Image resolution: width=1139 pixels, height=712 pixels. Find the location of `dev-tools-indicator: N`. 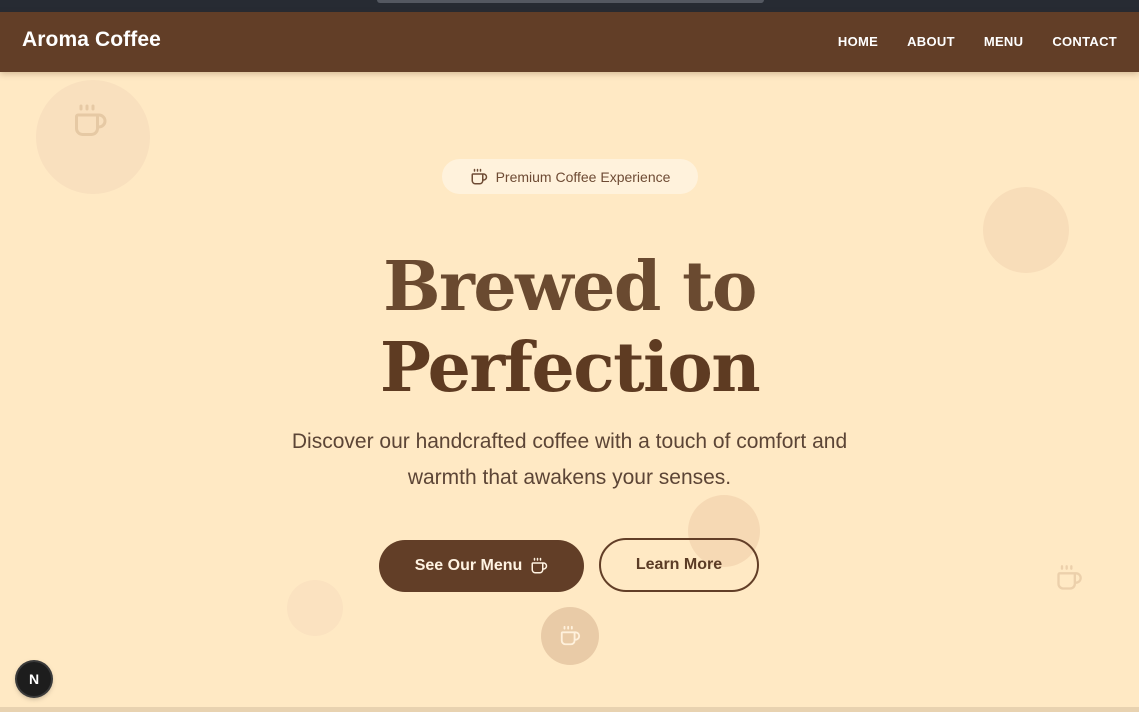

dev-tools-indicator: N is located at coordinates (34, 679).